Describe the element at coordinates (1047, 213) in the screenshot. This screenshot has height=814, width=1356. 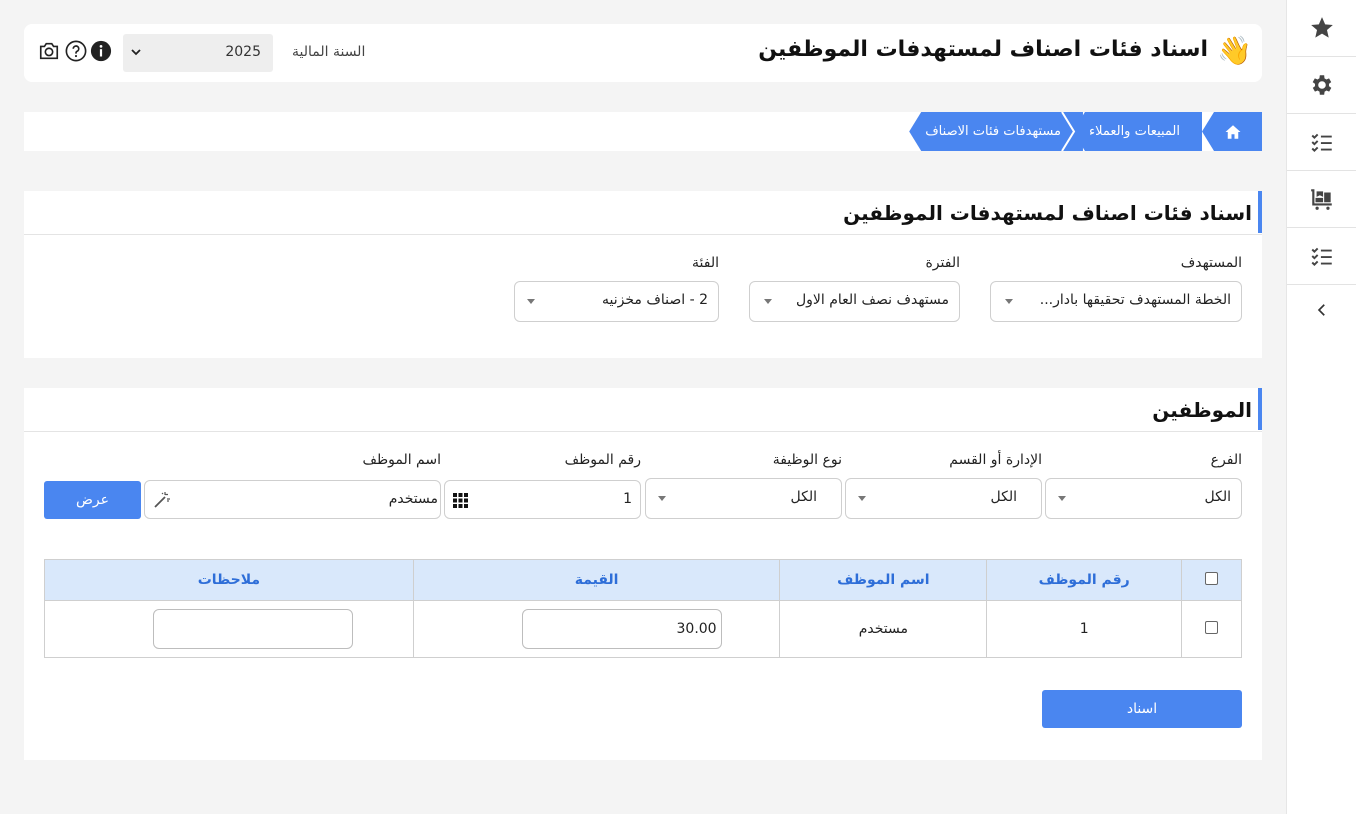
I see `filters-panel-title: اسناد فئات اصناف لمستهدفات الموظفين` at that location.